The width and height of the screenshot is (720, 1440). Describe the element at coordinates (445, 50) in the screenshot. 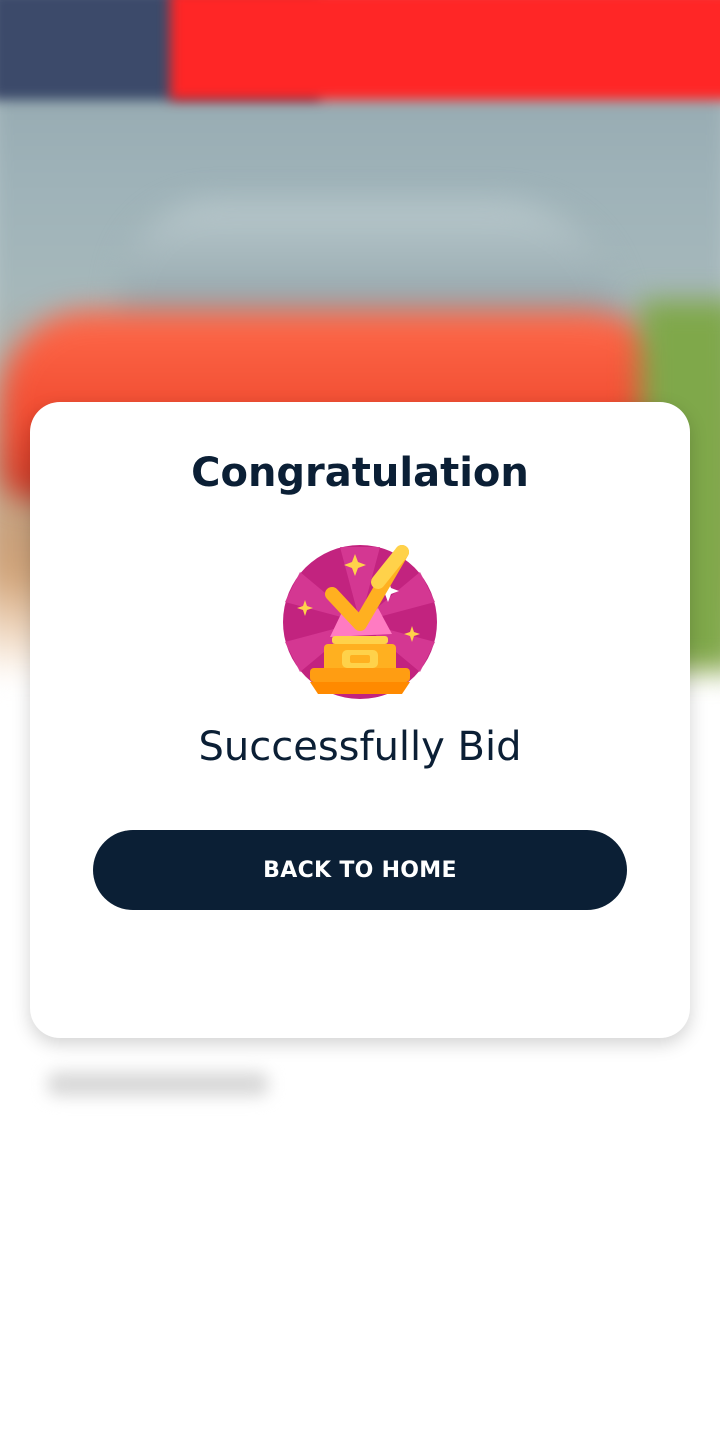

I see `blurred-header-right` at that location.